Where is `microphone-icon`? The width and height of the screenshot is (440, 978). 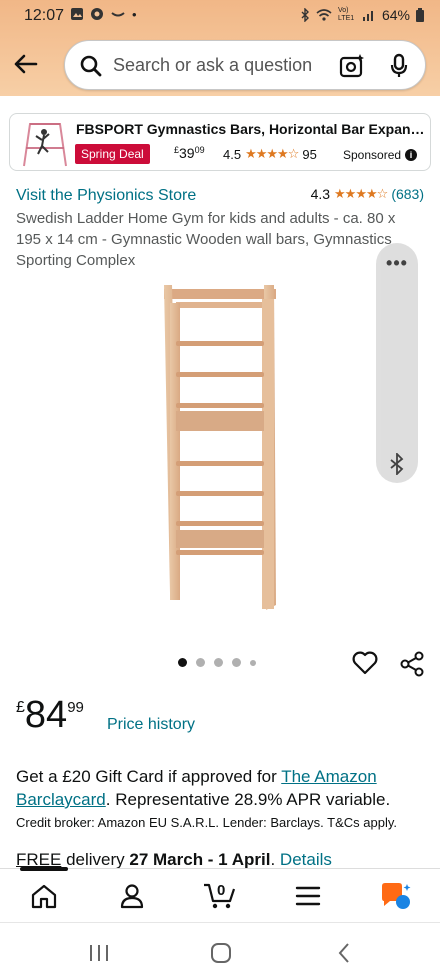 microphone-icon is located at coordinates (399, 66).